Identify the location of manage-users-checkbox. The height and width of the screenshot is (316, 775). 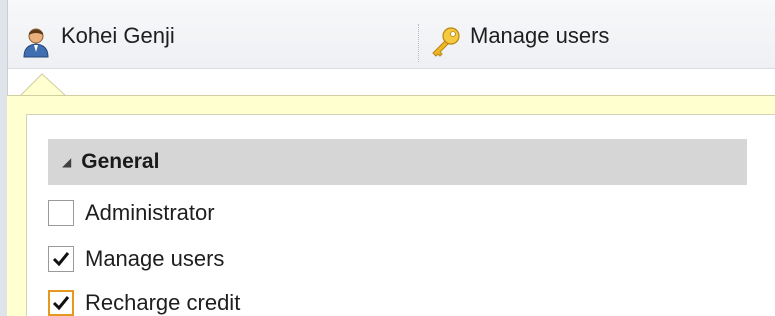
(61, 259).